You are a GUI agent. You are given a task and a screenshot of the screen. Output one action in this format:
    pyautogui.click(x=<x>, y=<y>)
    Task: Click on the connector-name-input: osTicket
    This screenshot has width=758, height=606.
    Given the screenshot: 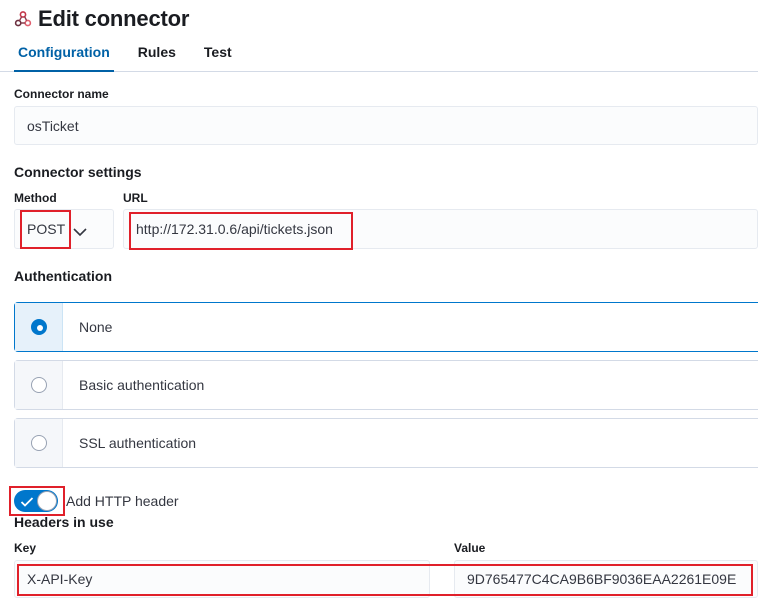 What is the action you would take?
    pyautogui.click(x=386, y=125)
    